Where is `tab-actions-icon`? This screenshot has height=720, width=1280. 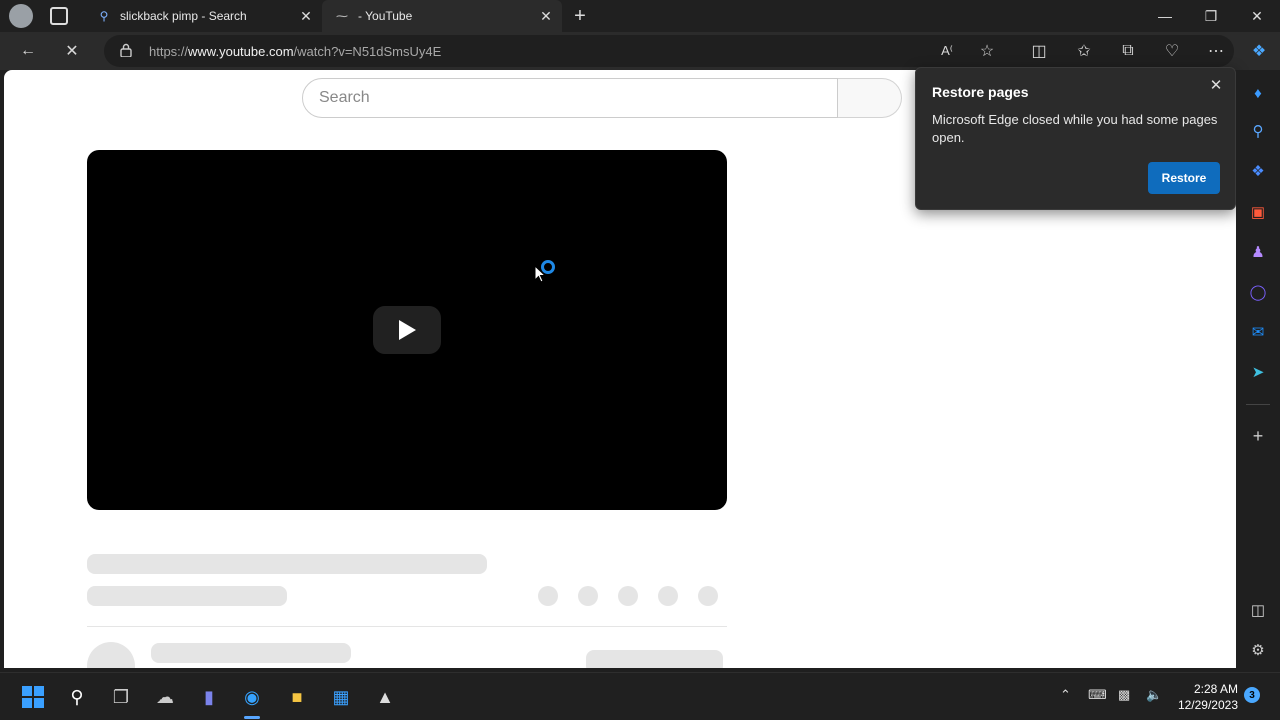 tab-actions-icon is located at coordinates (59, 16).